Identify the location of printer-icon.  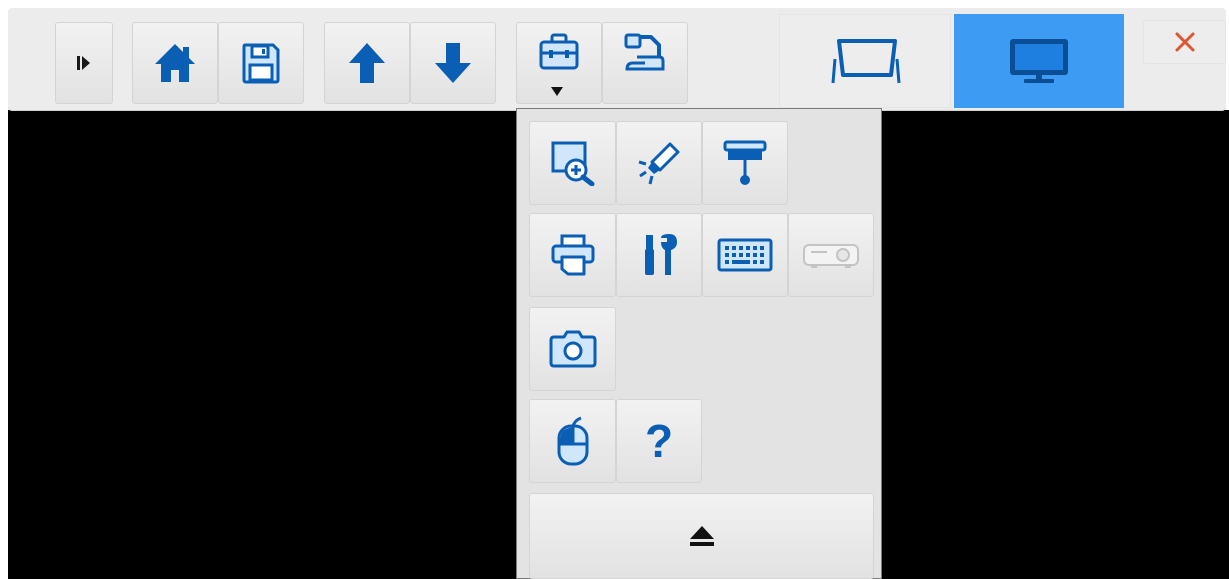
(573, 255).